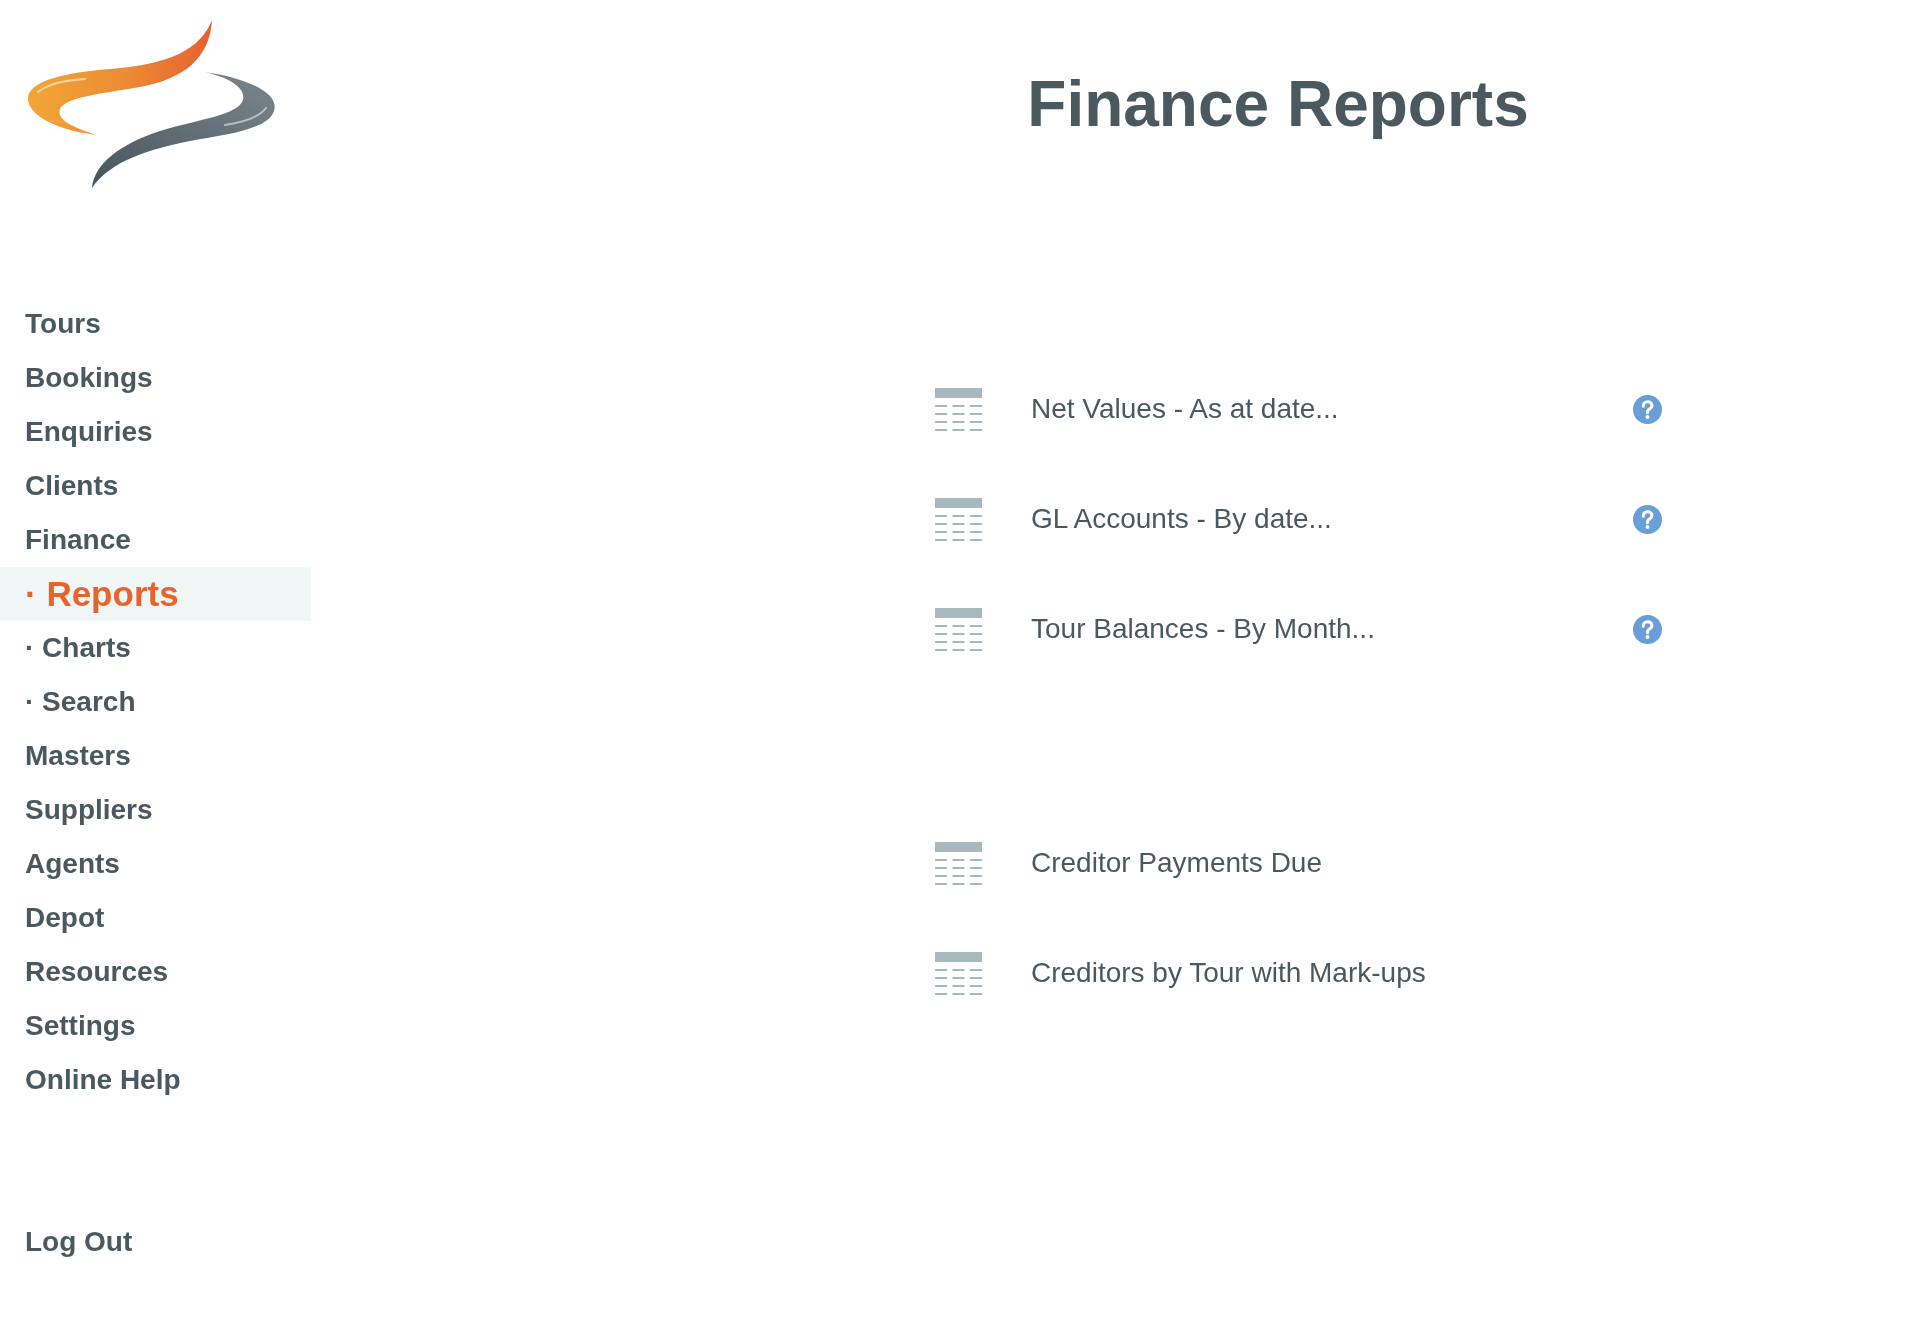  I want to click on report-link: Creditor Payments Due, so click(1176, 863).